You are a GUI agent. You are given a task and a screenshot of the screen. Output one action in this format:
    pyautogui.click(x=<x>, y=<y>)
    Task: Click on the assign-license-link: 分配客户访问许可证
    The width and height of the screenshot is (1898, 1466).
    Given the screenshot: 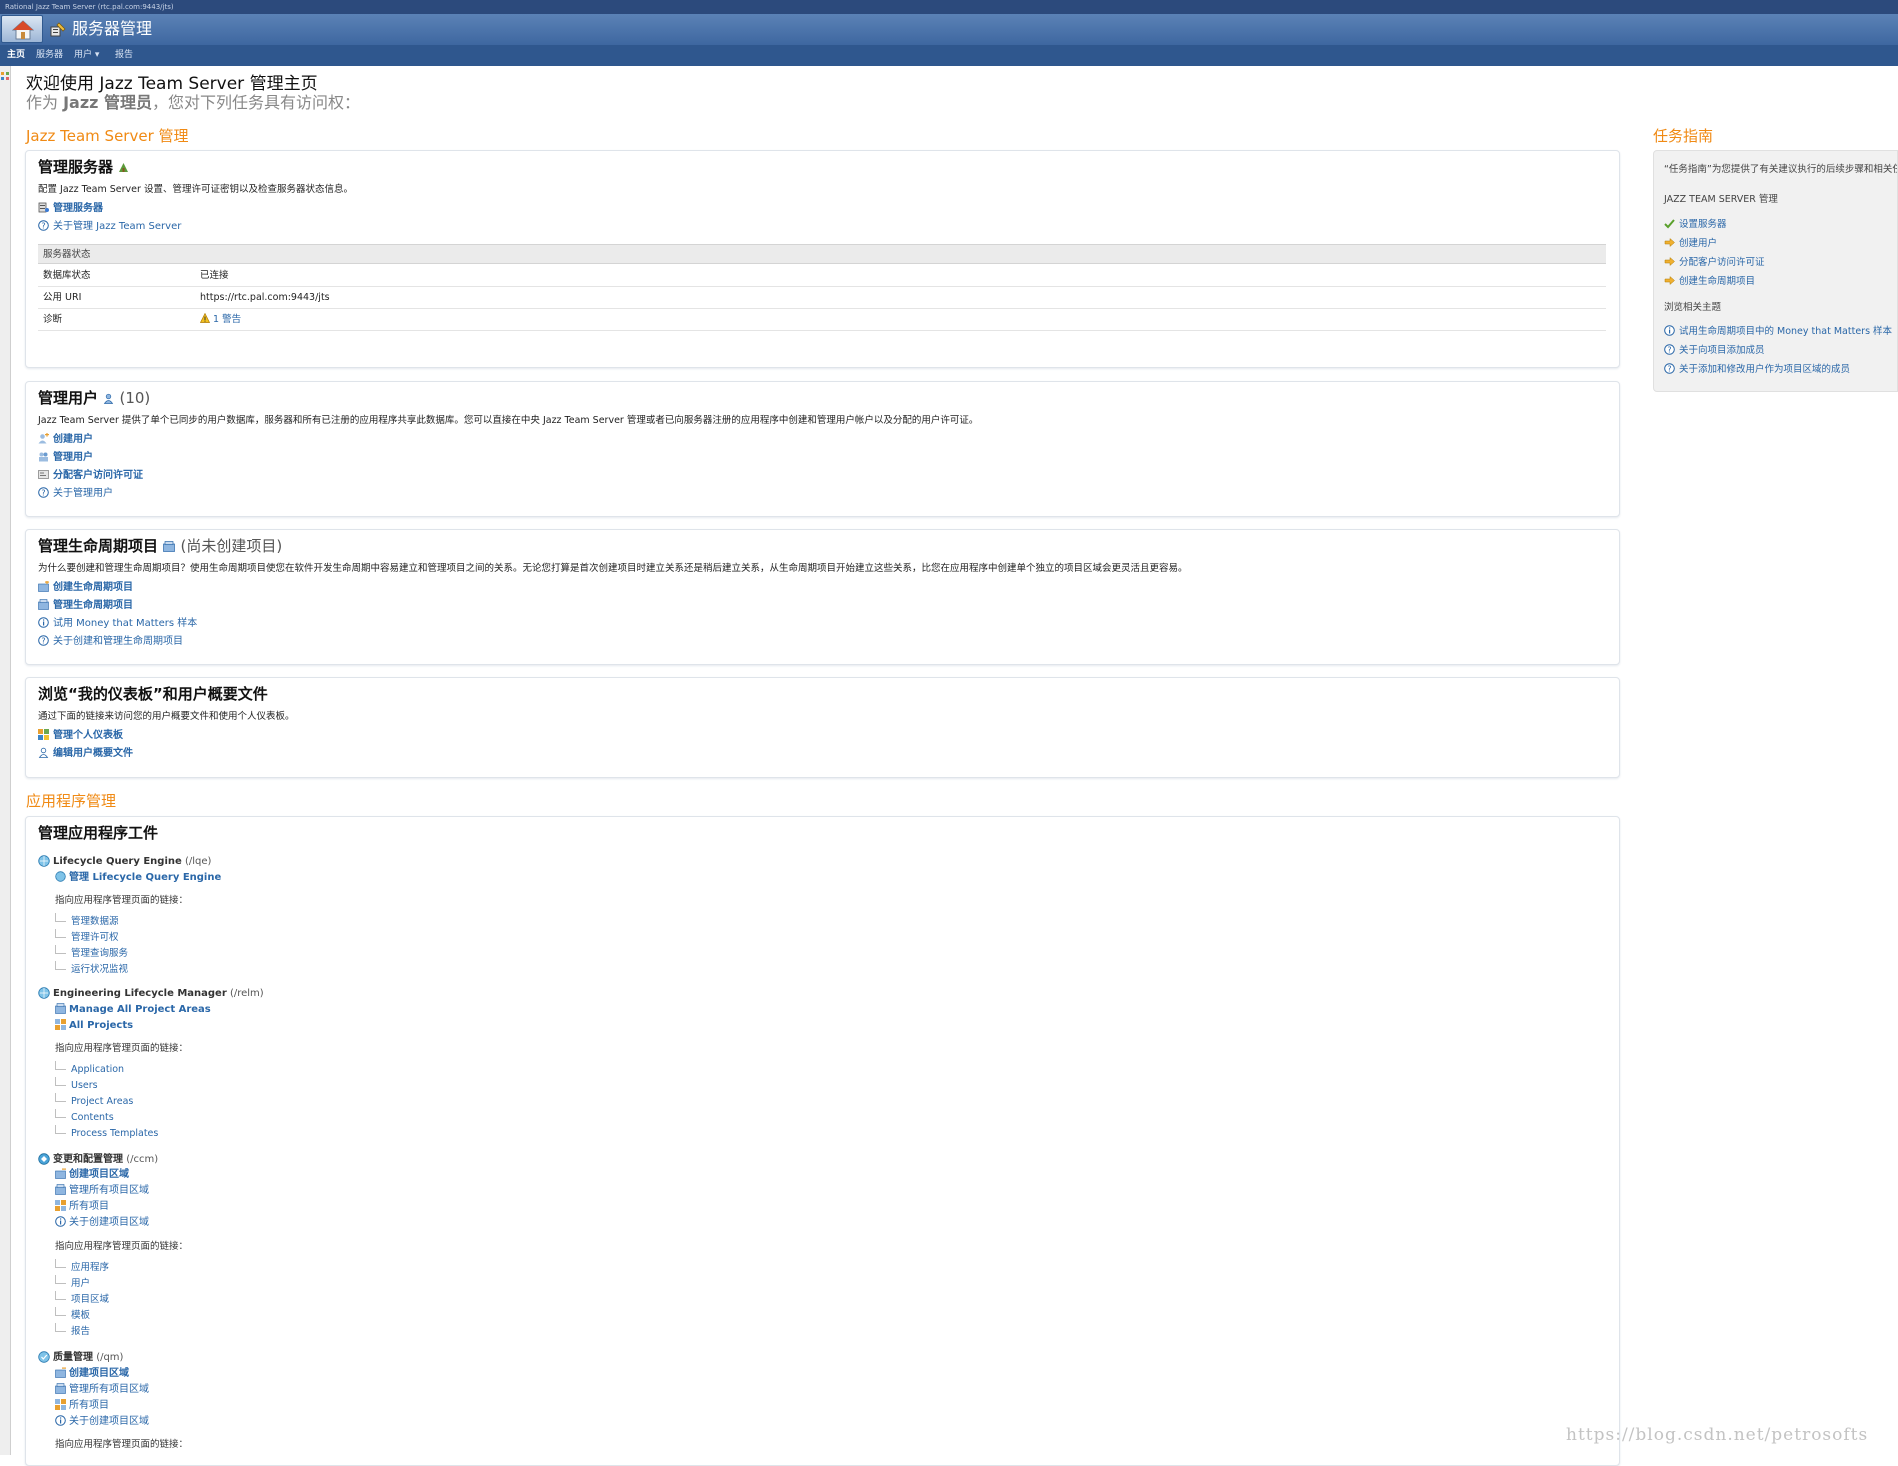 What is the action you would take?
    pyautogui.click(x=90, y=475)
    